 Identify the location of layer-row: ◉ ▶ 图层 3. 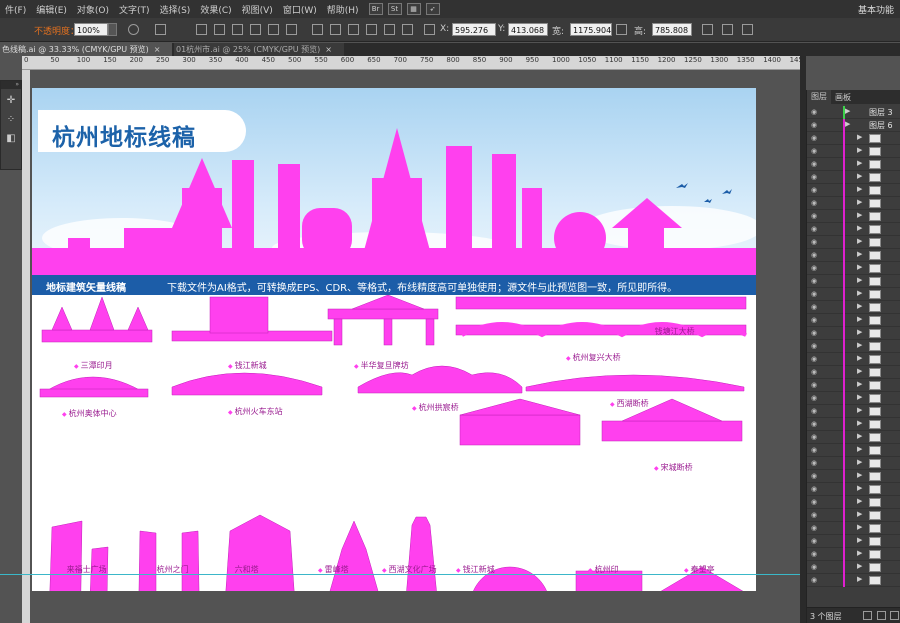
(853, 112).